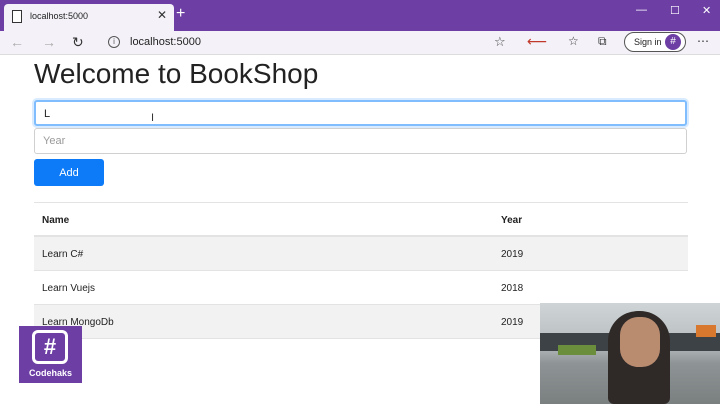 Image resolution: width=720 pixels, height=404 pixels. Describe the element at coordinates (49, 42) in the screenshot. I see `forward-arrow-icon: →` at that location.